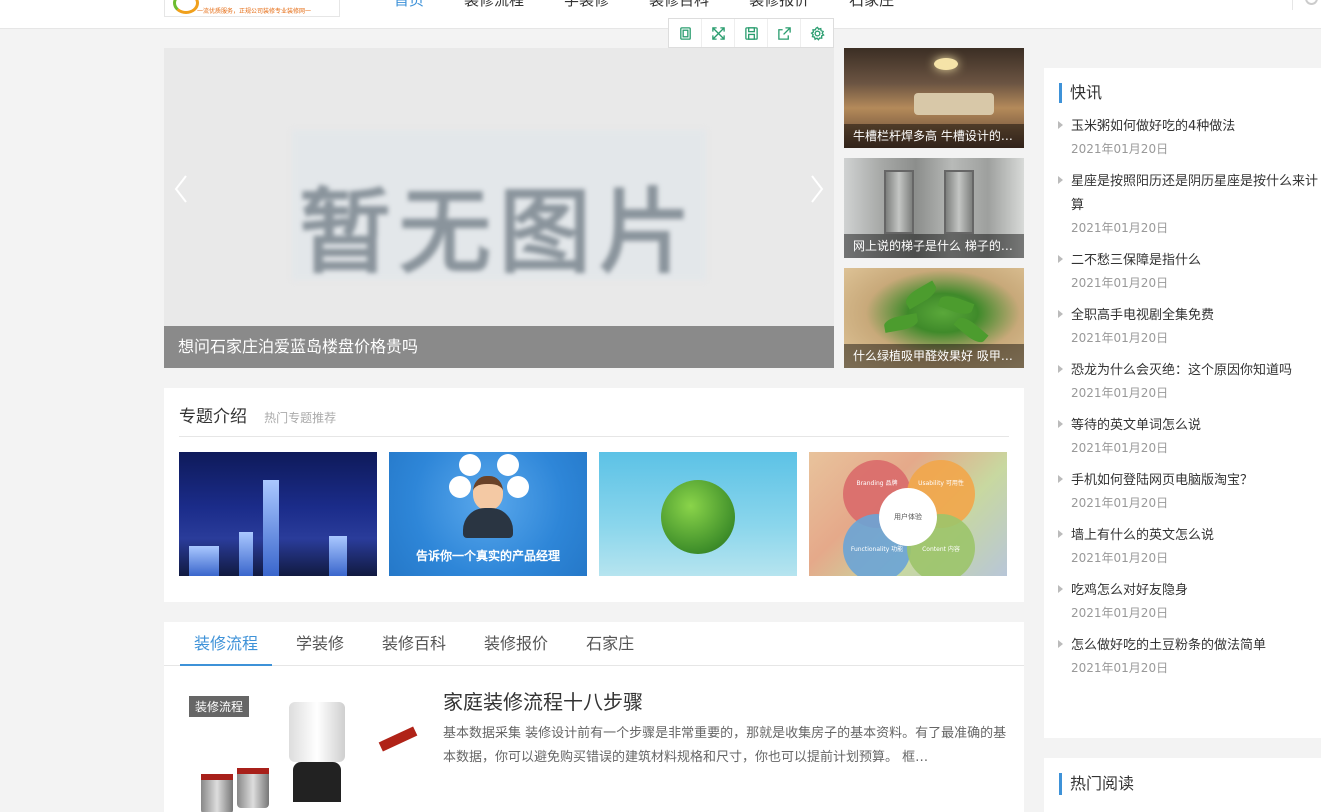 This screenshot has height=812, width=1321. What do you see at coordinates (219, 706) in the screenshot?
I see `article-category-badge: 装修流程` at bounding box center [219, 706].